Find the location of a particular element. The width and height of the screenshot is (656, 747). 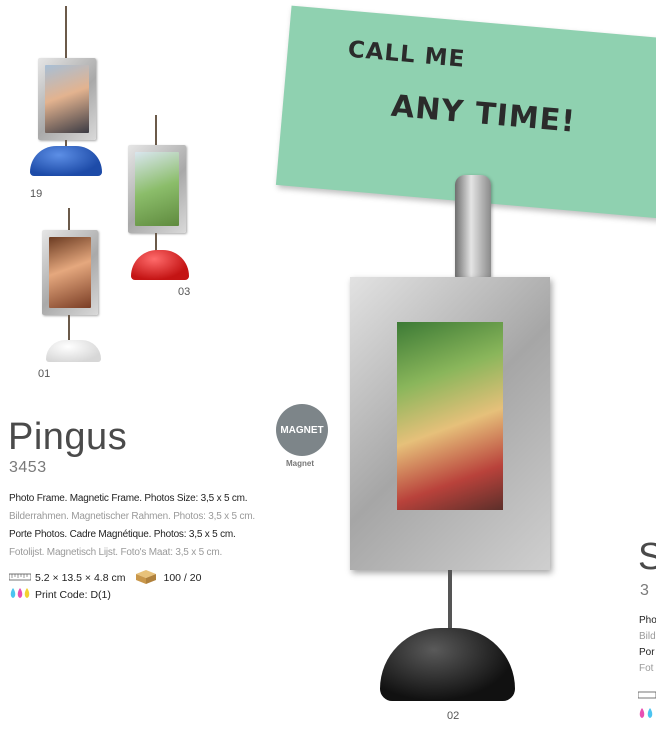

variant-number: 03 is located at coordinates (184, 292).